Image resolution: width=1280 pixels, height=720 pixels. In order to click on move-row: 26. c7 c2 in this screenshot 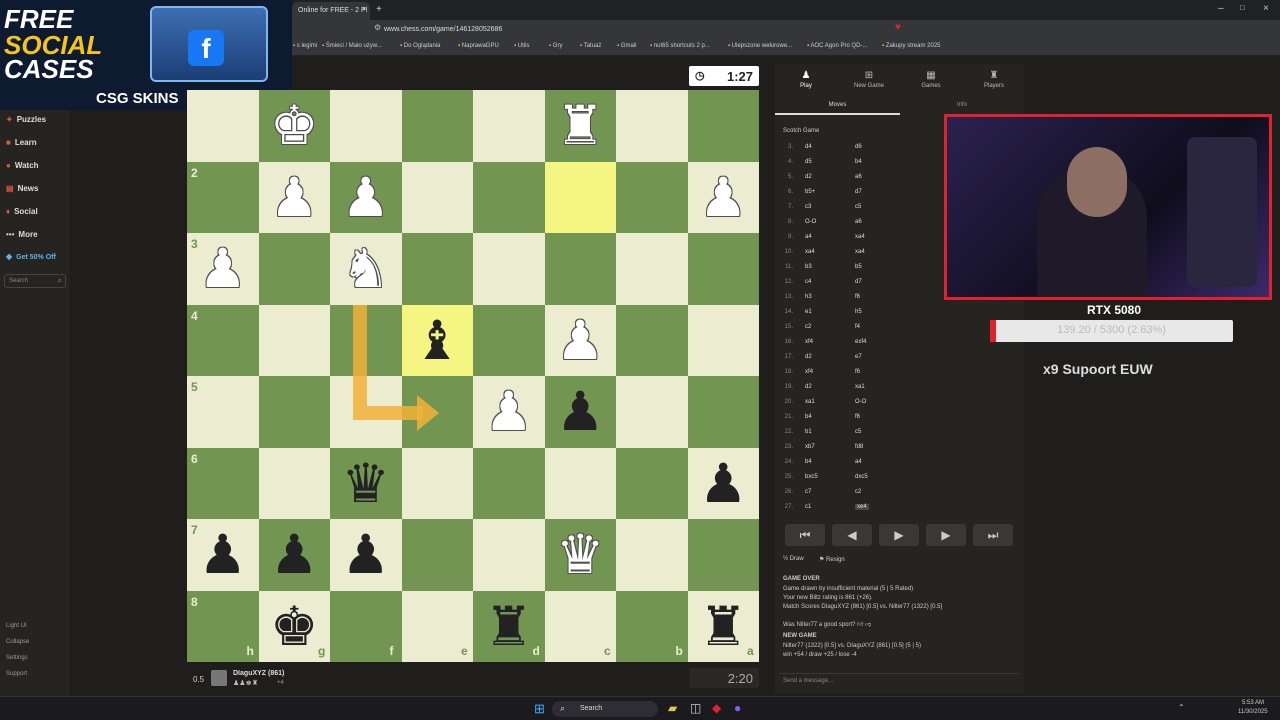, I will do `click(895, 496)`.